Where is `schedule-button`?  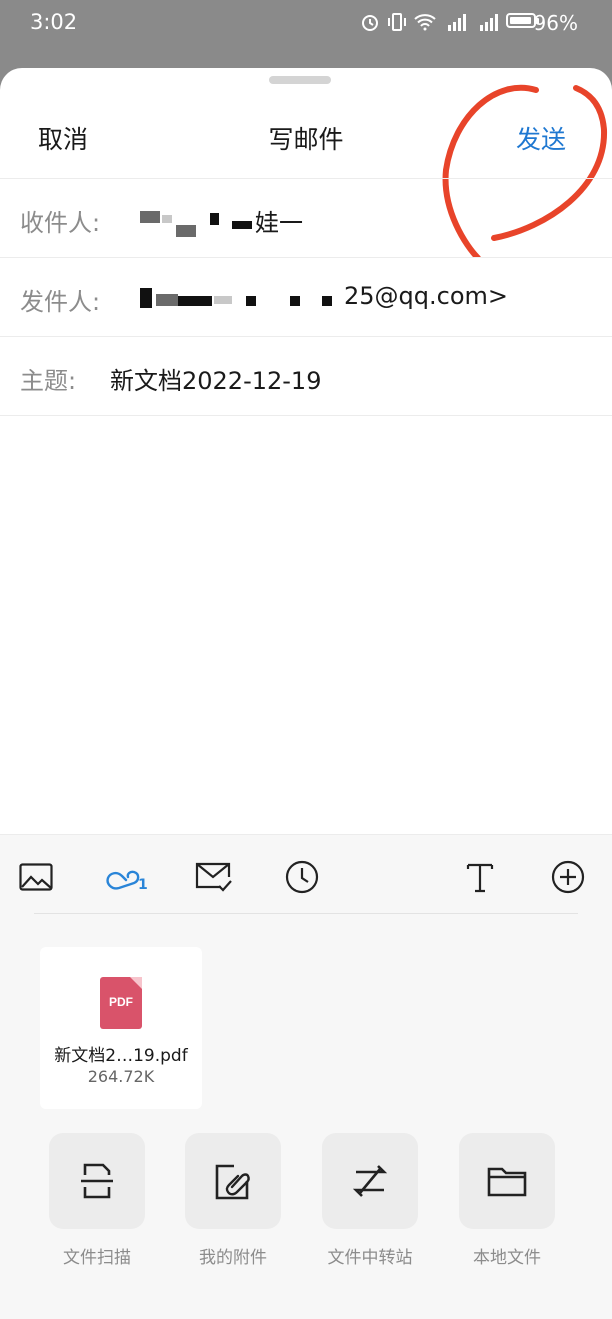 schedule-button is located at coordinates (302, 877).